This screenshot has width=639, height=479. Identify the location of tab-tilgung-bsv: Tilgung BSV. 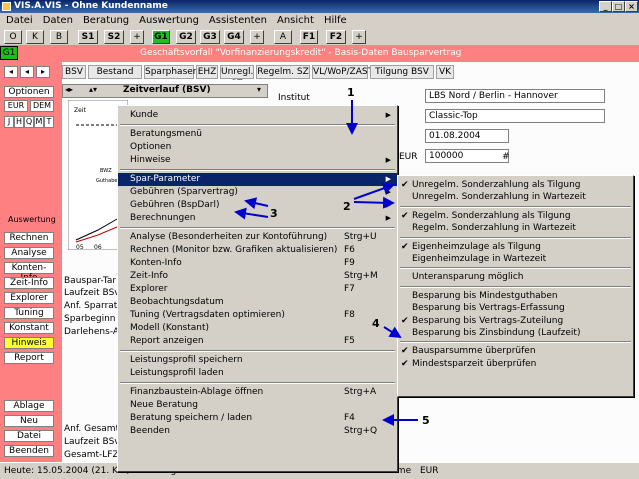
(402, 72).